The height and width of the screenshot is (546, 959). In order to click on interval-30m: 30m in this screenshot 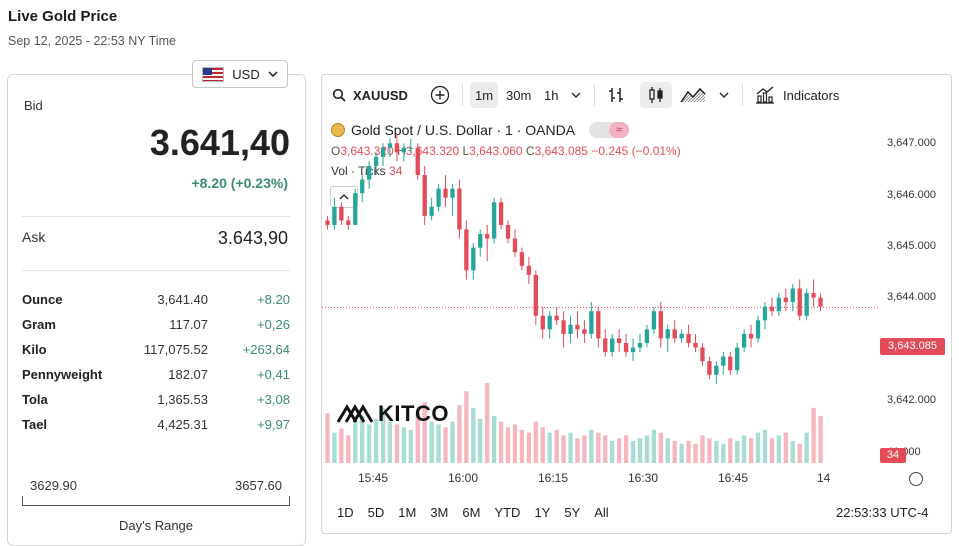, I will do `click(518, 95)`.